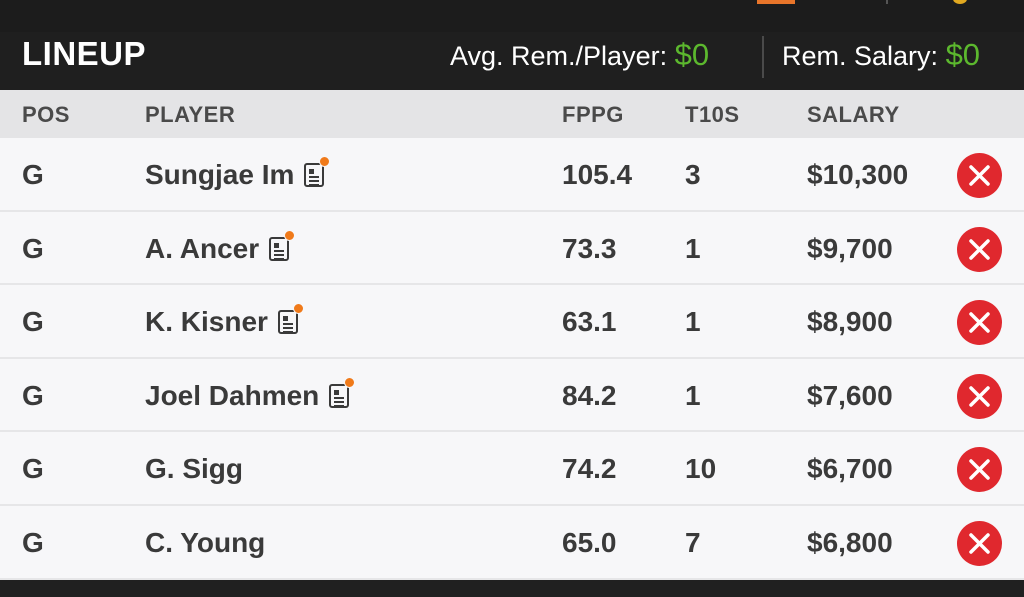 This screenshot has width=1024, height=597. I want to click on table-row: G A. Ancer 73.3 1 $9,700, so click(512, 248).